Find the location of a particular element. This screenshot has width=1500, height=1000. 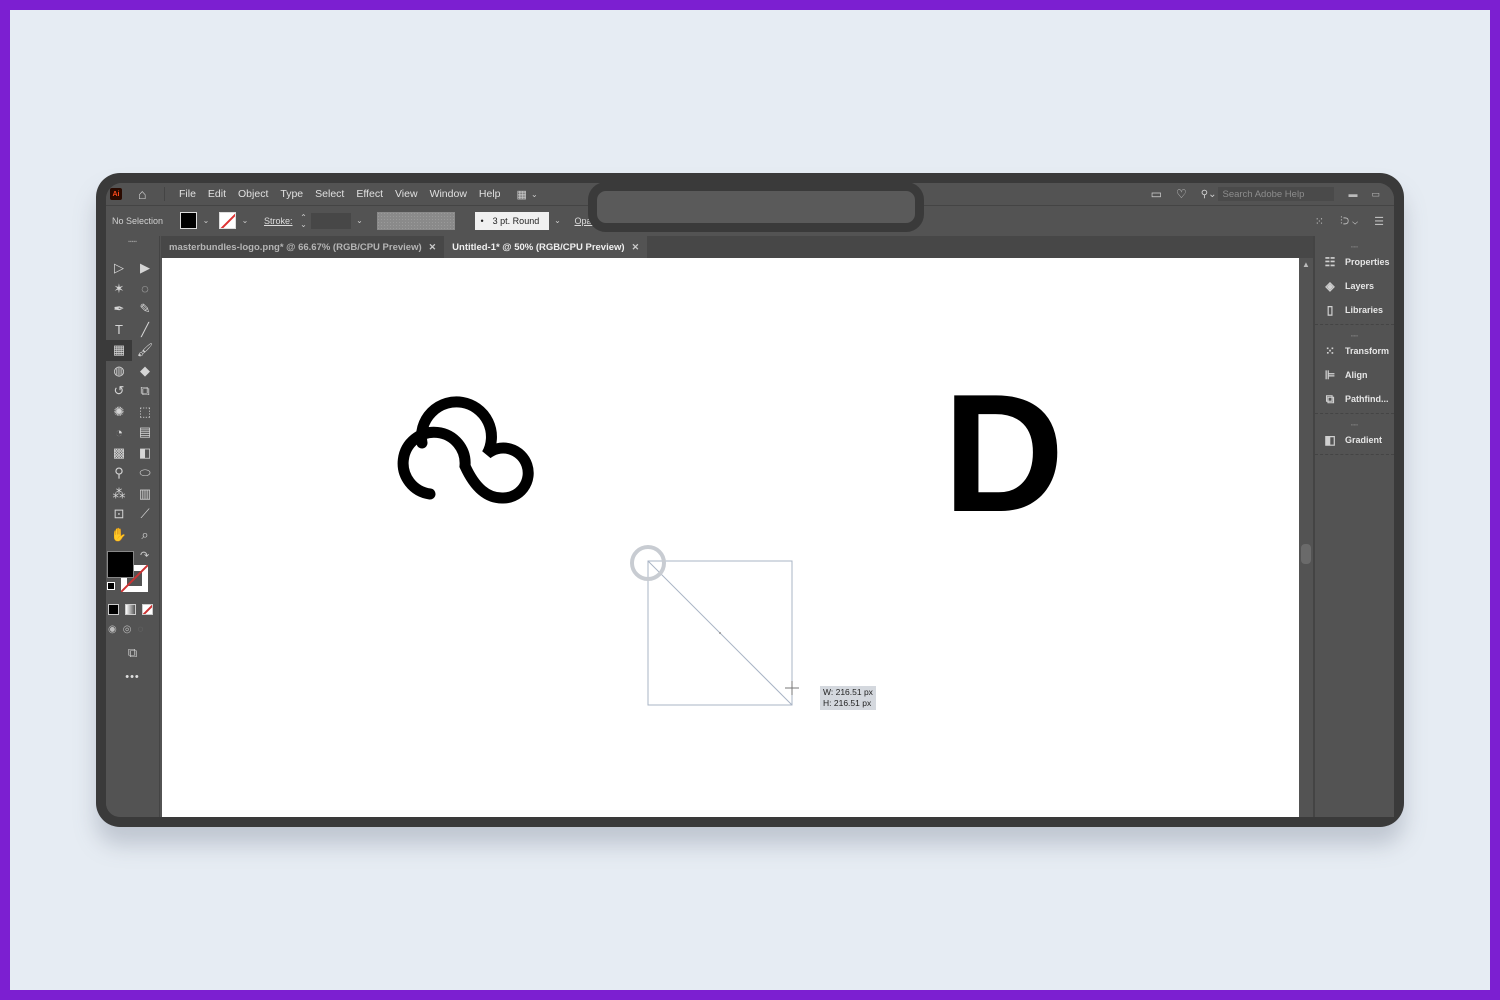

menu-file: File is located at coordinates (187, 194).